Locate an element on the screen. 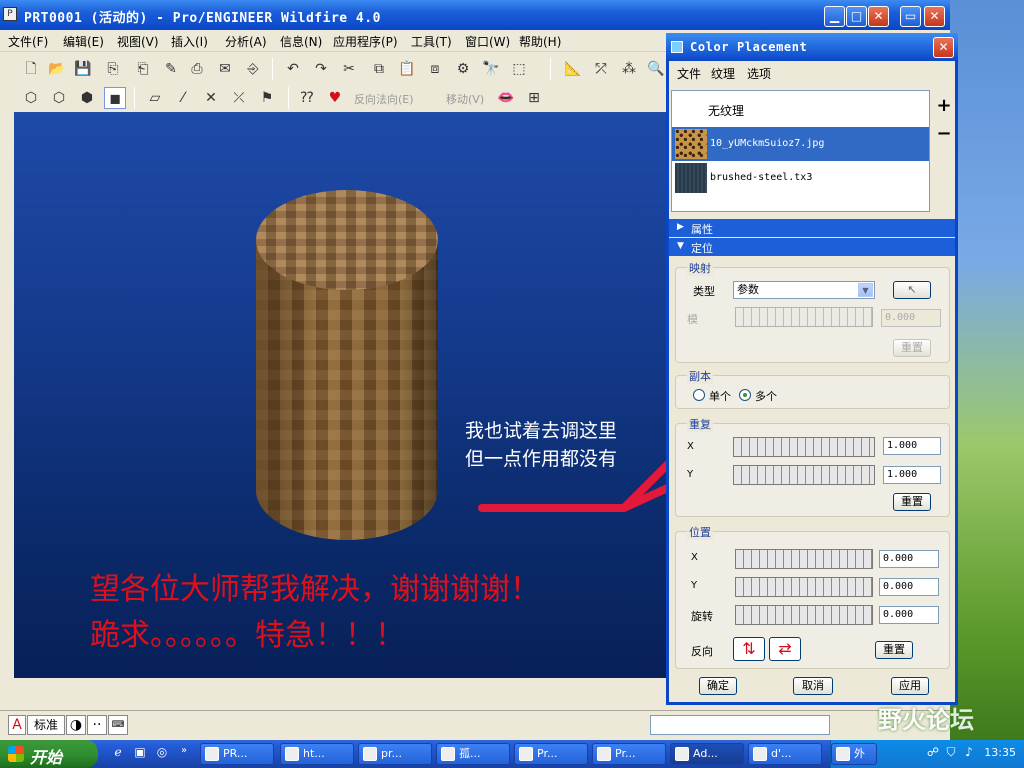 Image resolution: width=1024 pixels, height=768 pixels. email-icon: ✉ is located at coordinates (225, 69).